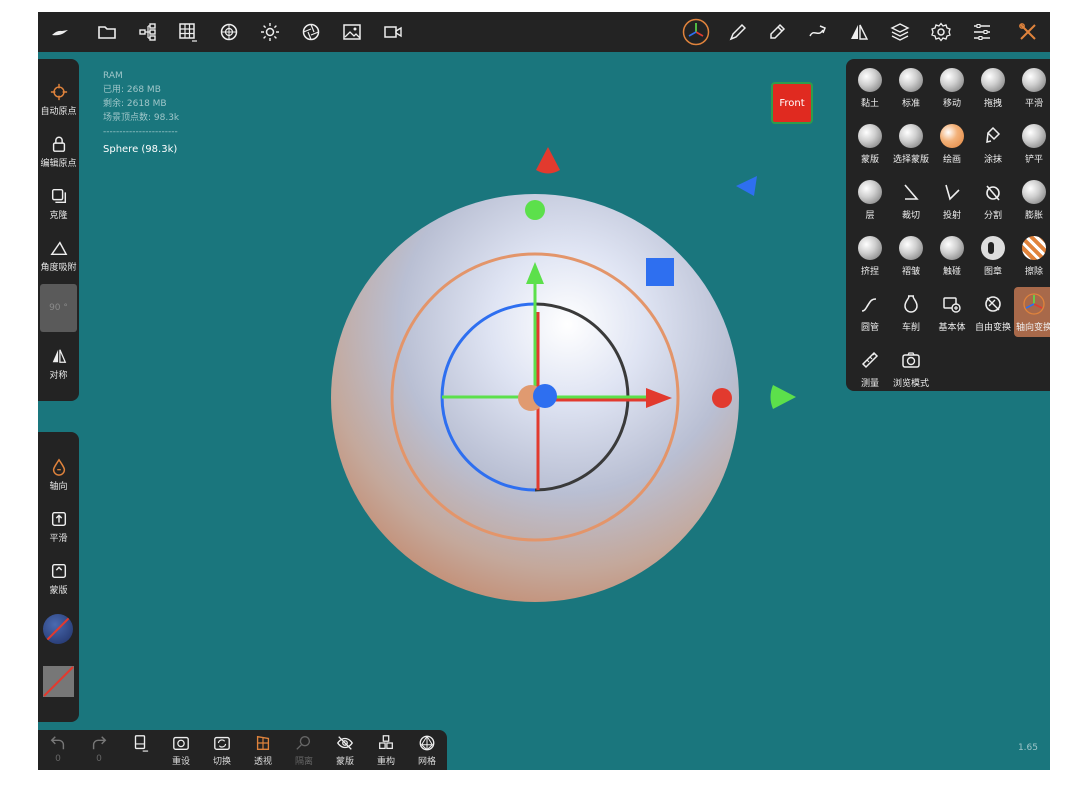 Image resolution: width=1080 pixels, height=787 pixels. I want to click on tool-flatten: 铲平, so click(1032, 144).